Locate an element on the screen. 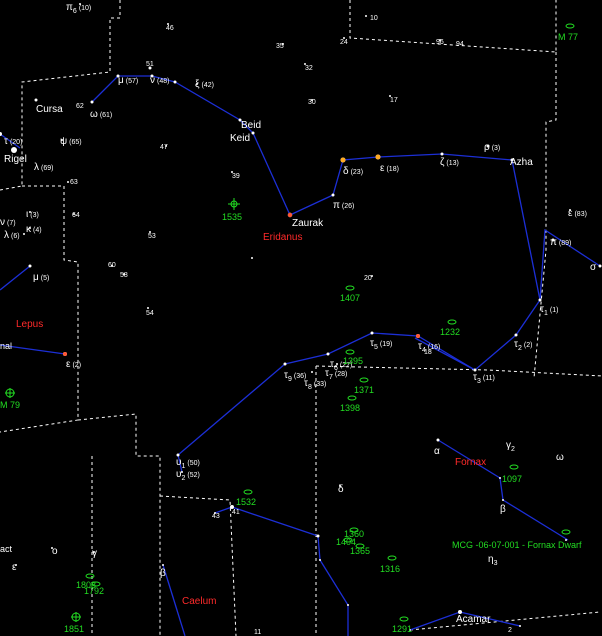  galaxy-ngc1097 is located at coordinates (514, 467).